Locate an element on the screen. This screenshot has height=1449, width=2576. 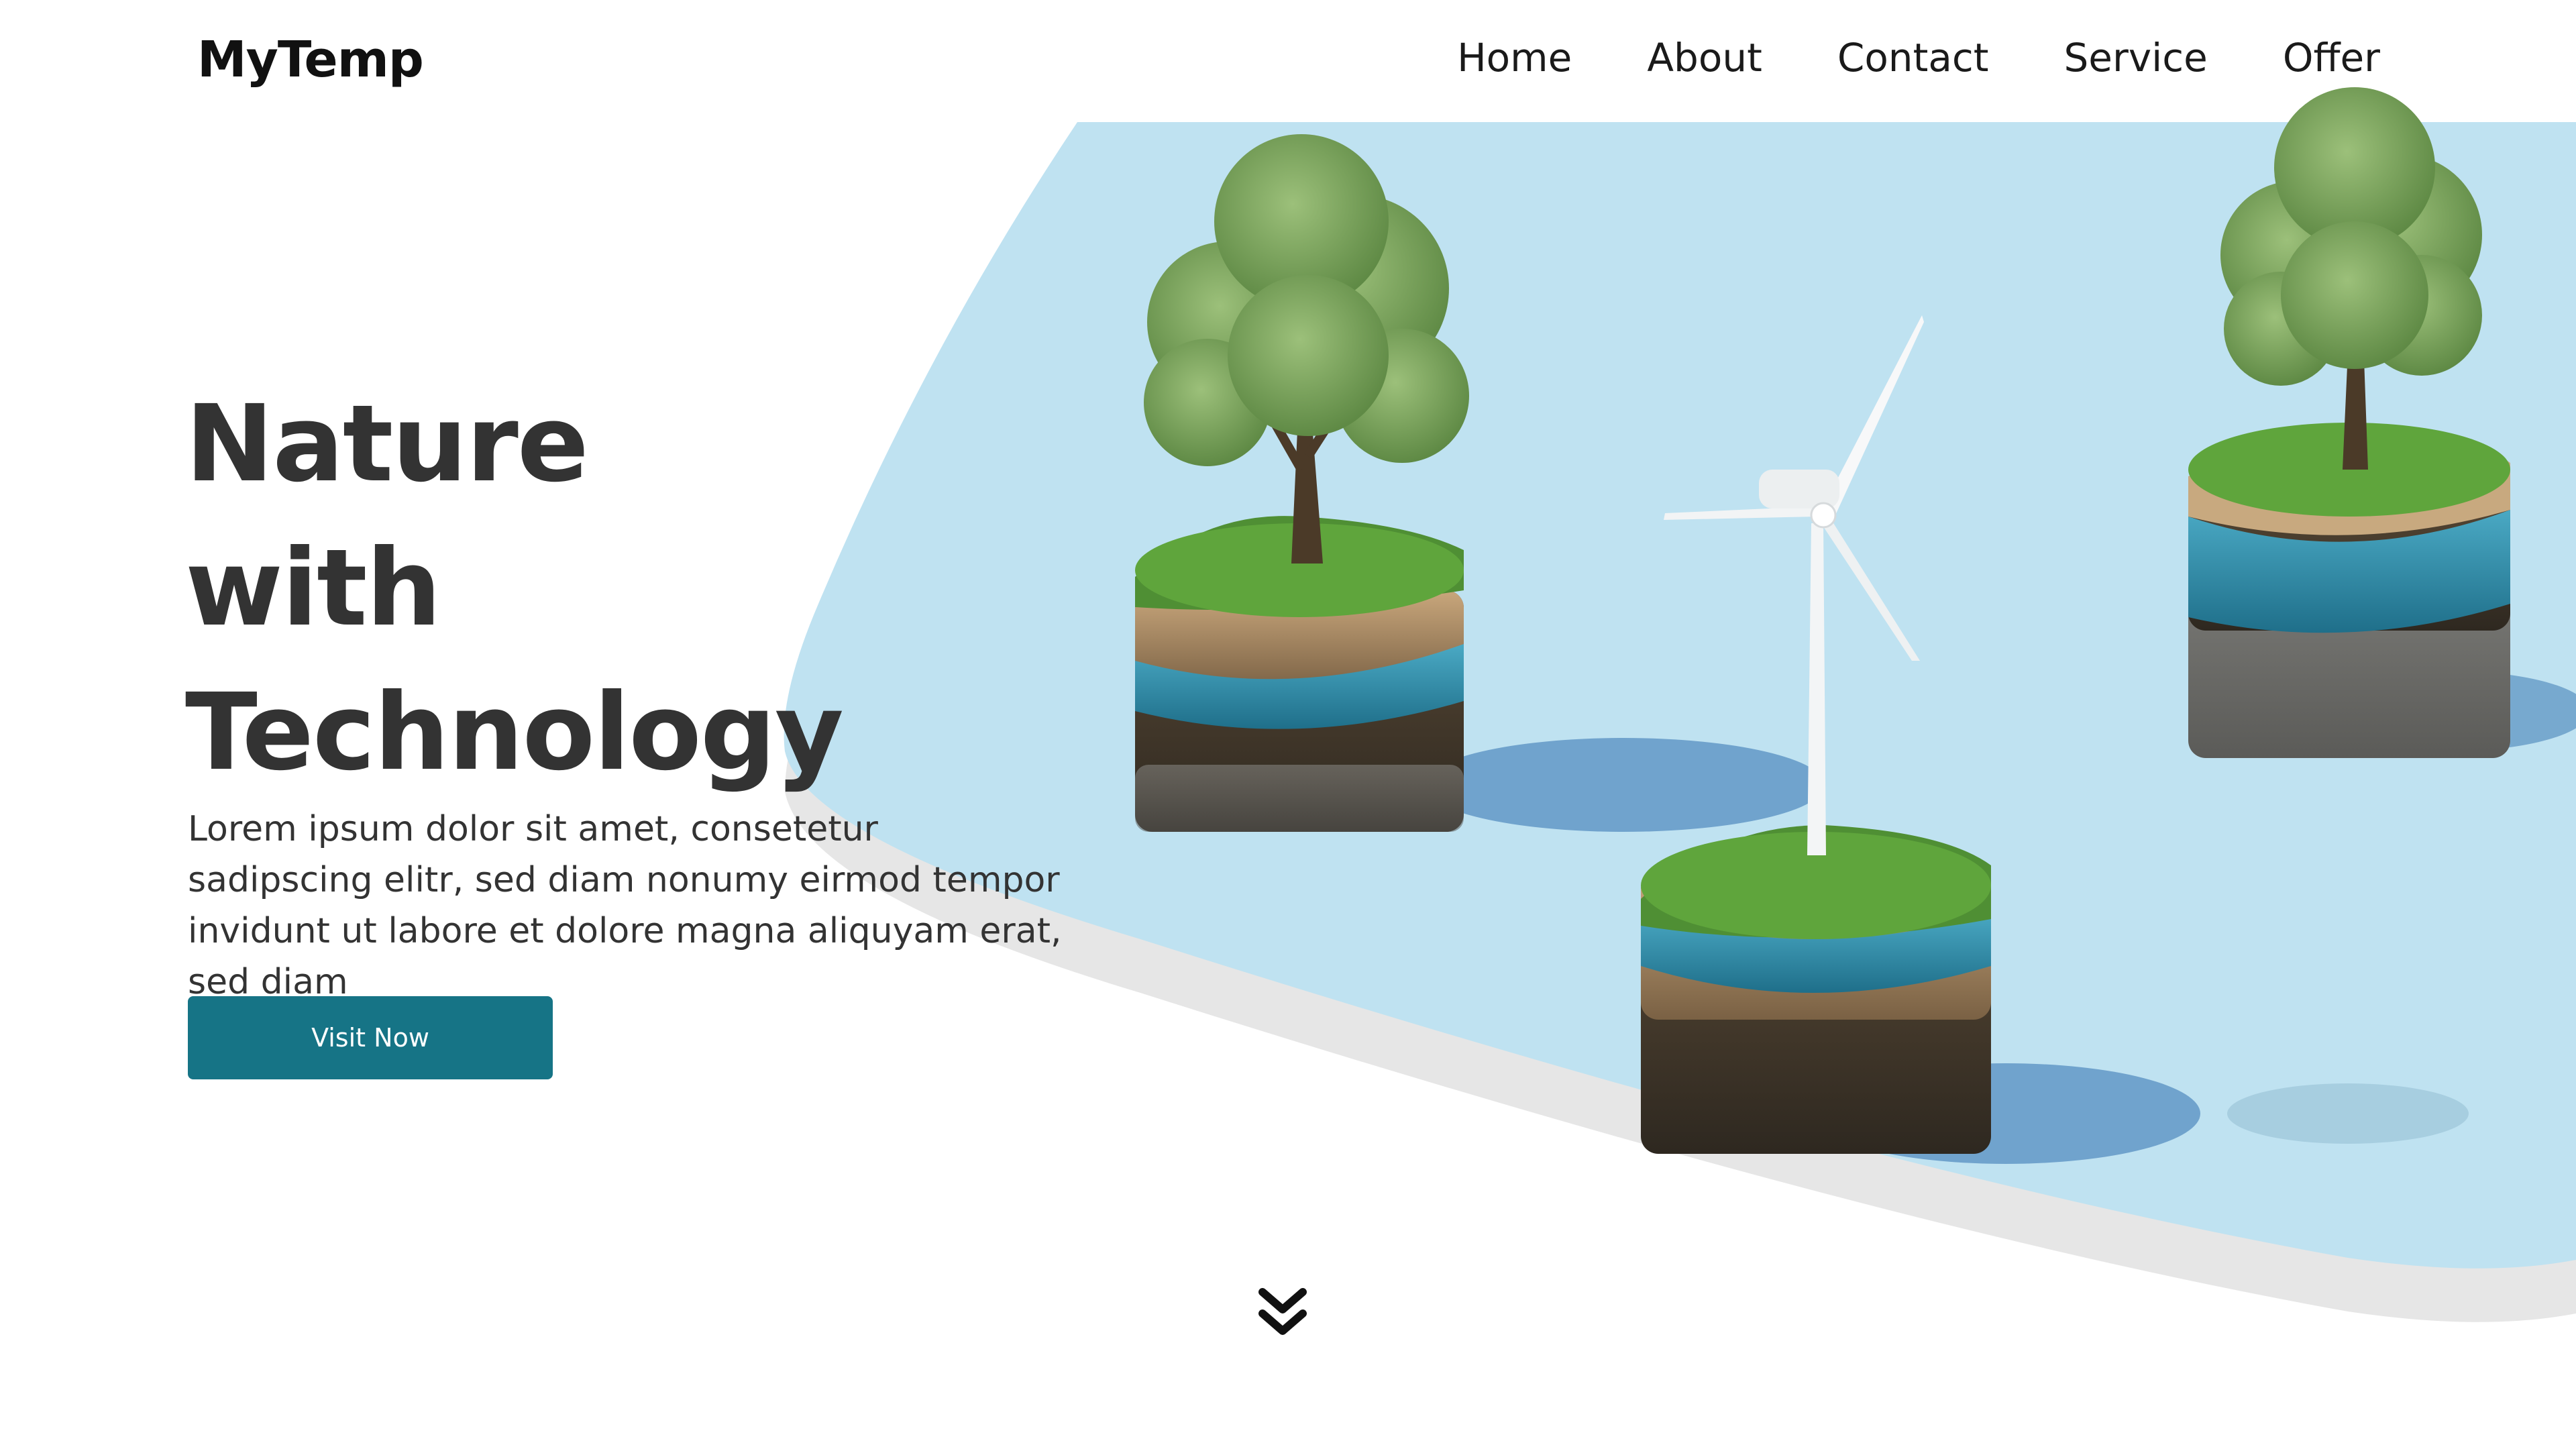
nav-link-home: Home is located at coordinates (1514, 57).